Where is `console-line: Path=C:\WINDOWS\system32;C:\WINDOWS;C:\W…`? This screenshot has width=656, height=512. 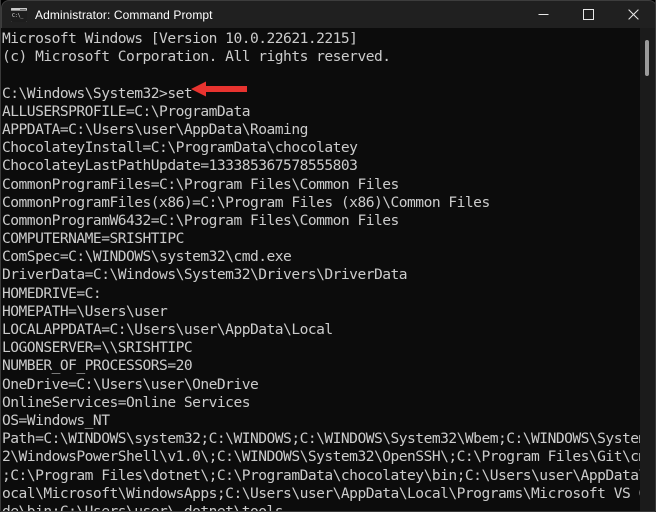
console-line: Path=C:\WINDOWS\system32;C:\WINDOWS;C:\W… is located at coordinates (329, 439).